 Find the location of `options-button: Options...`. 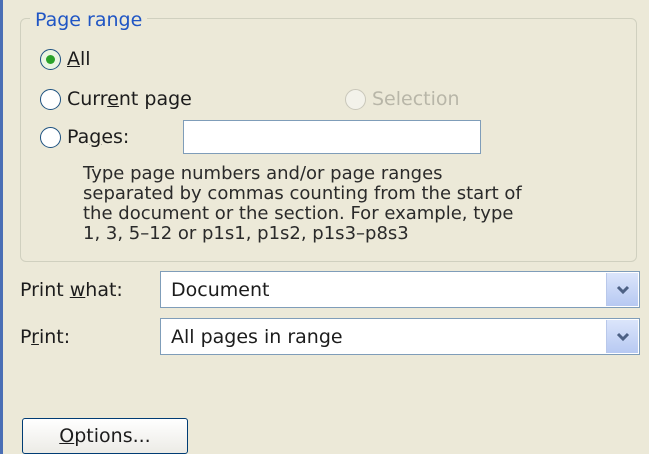

options-button: Options... is located at coordinates (105, 436).